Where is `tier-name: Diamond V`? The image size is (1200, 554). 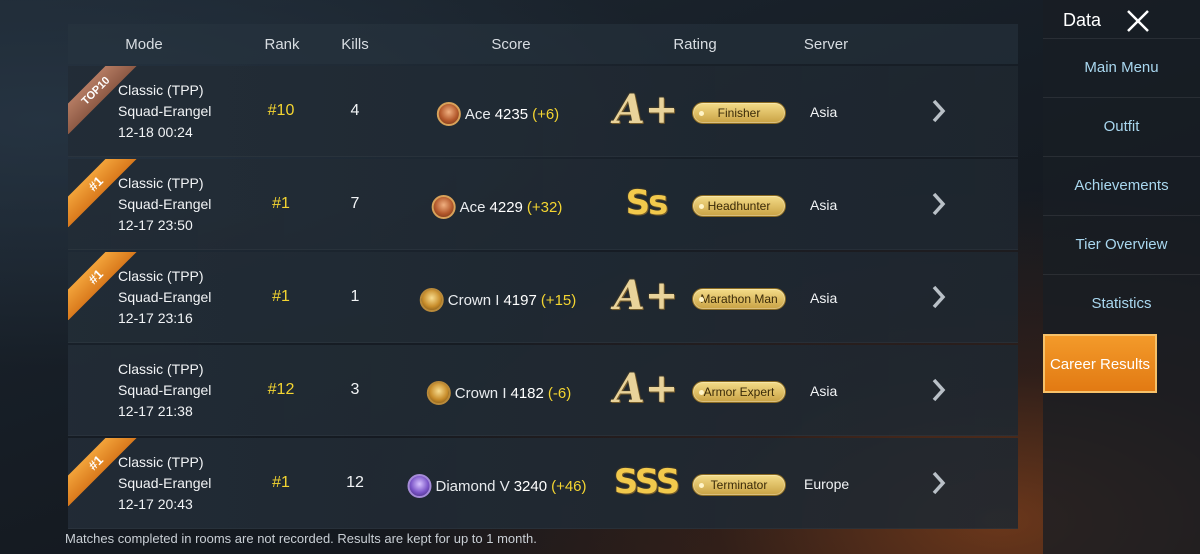 tier-name: Diamond V is located at coordinates (472, 486).